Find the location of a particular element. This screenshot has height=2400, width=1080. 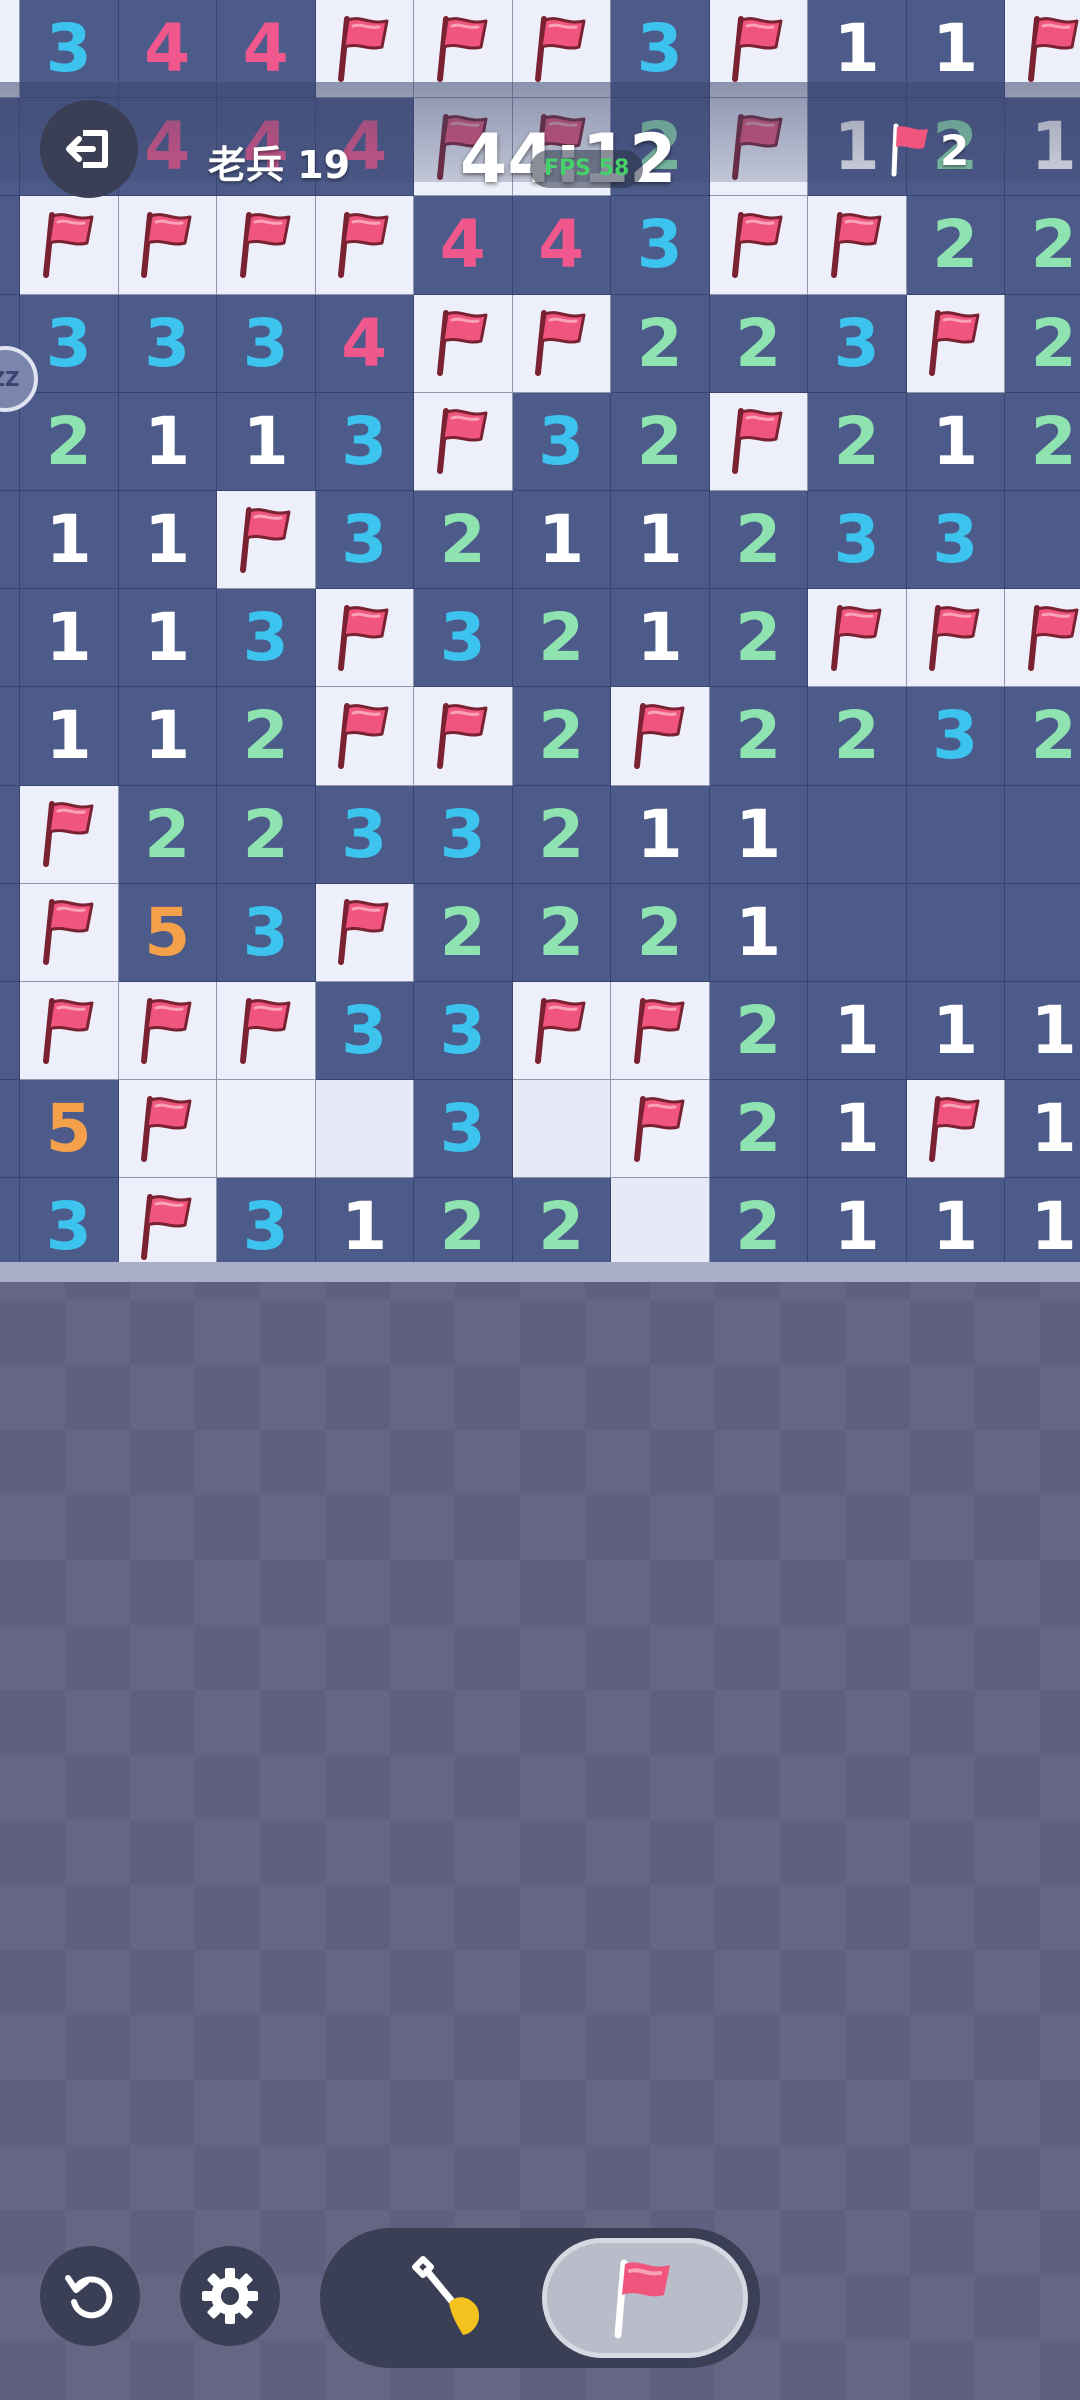

restart-button is located at coordinates (90, 2296).